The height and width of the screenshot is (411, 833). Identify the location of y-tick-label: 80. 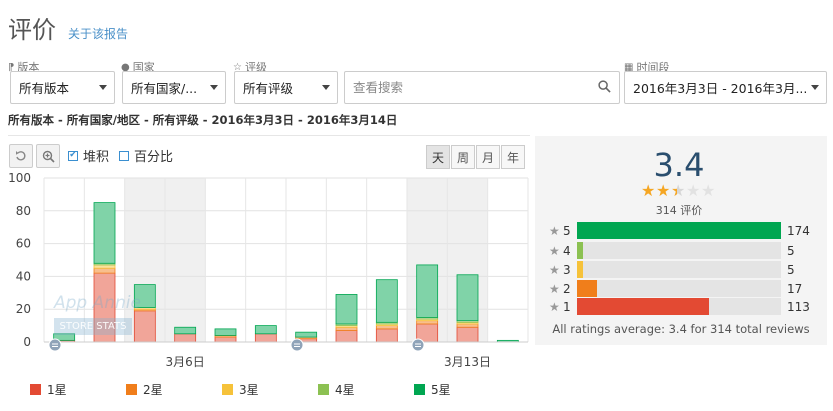
(23, 211).